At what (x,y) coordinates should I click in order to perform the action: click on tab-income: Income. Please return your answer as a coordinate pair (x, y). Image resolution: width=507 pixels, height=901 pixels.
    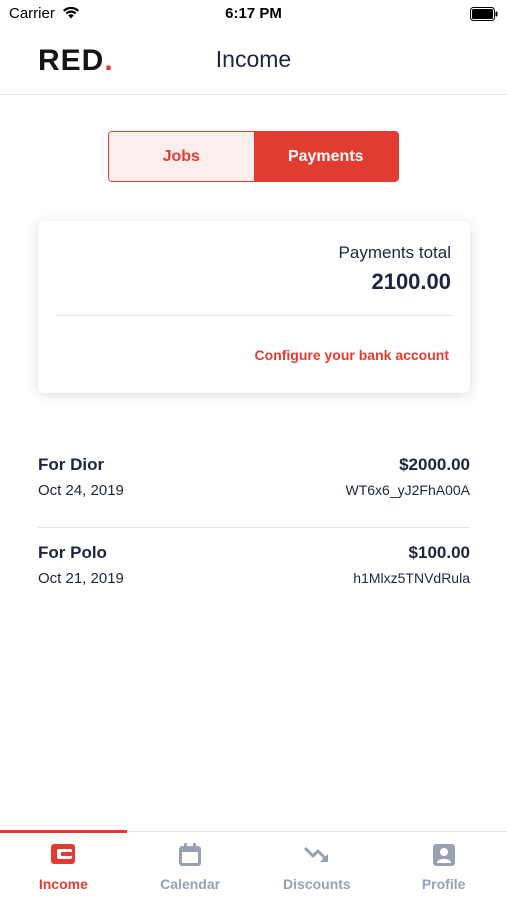
    Looking at the image, I should click on (63, 865).